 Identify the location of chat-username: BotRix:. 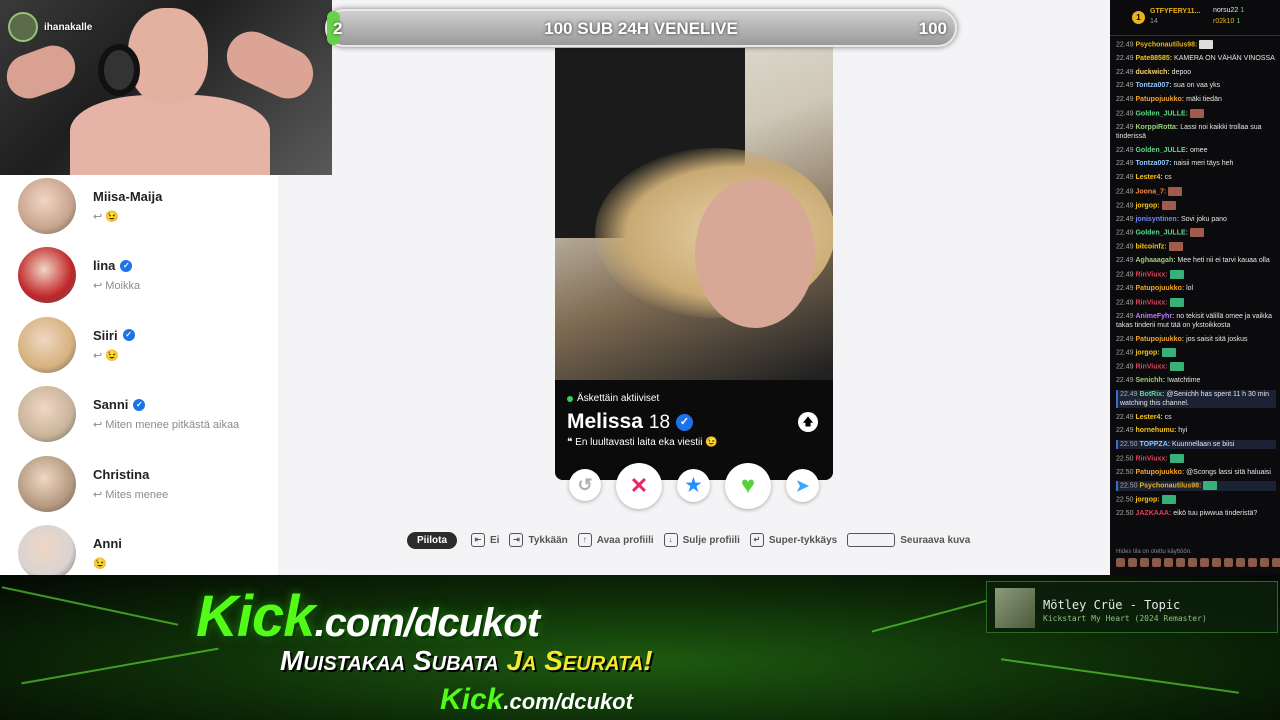
(1152, 394).